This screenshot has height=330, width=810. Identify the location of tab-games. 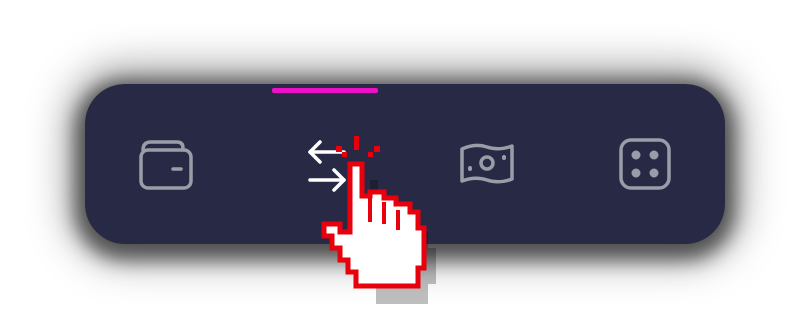
(645, 164).